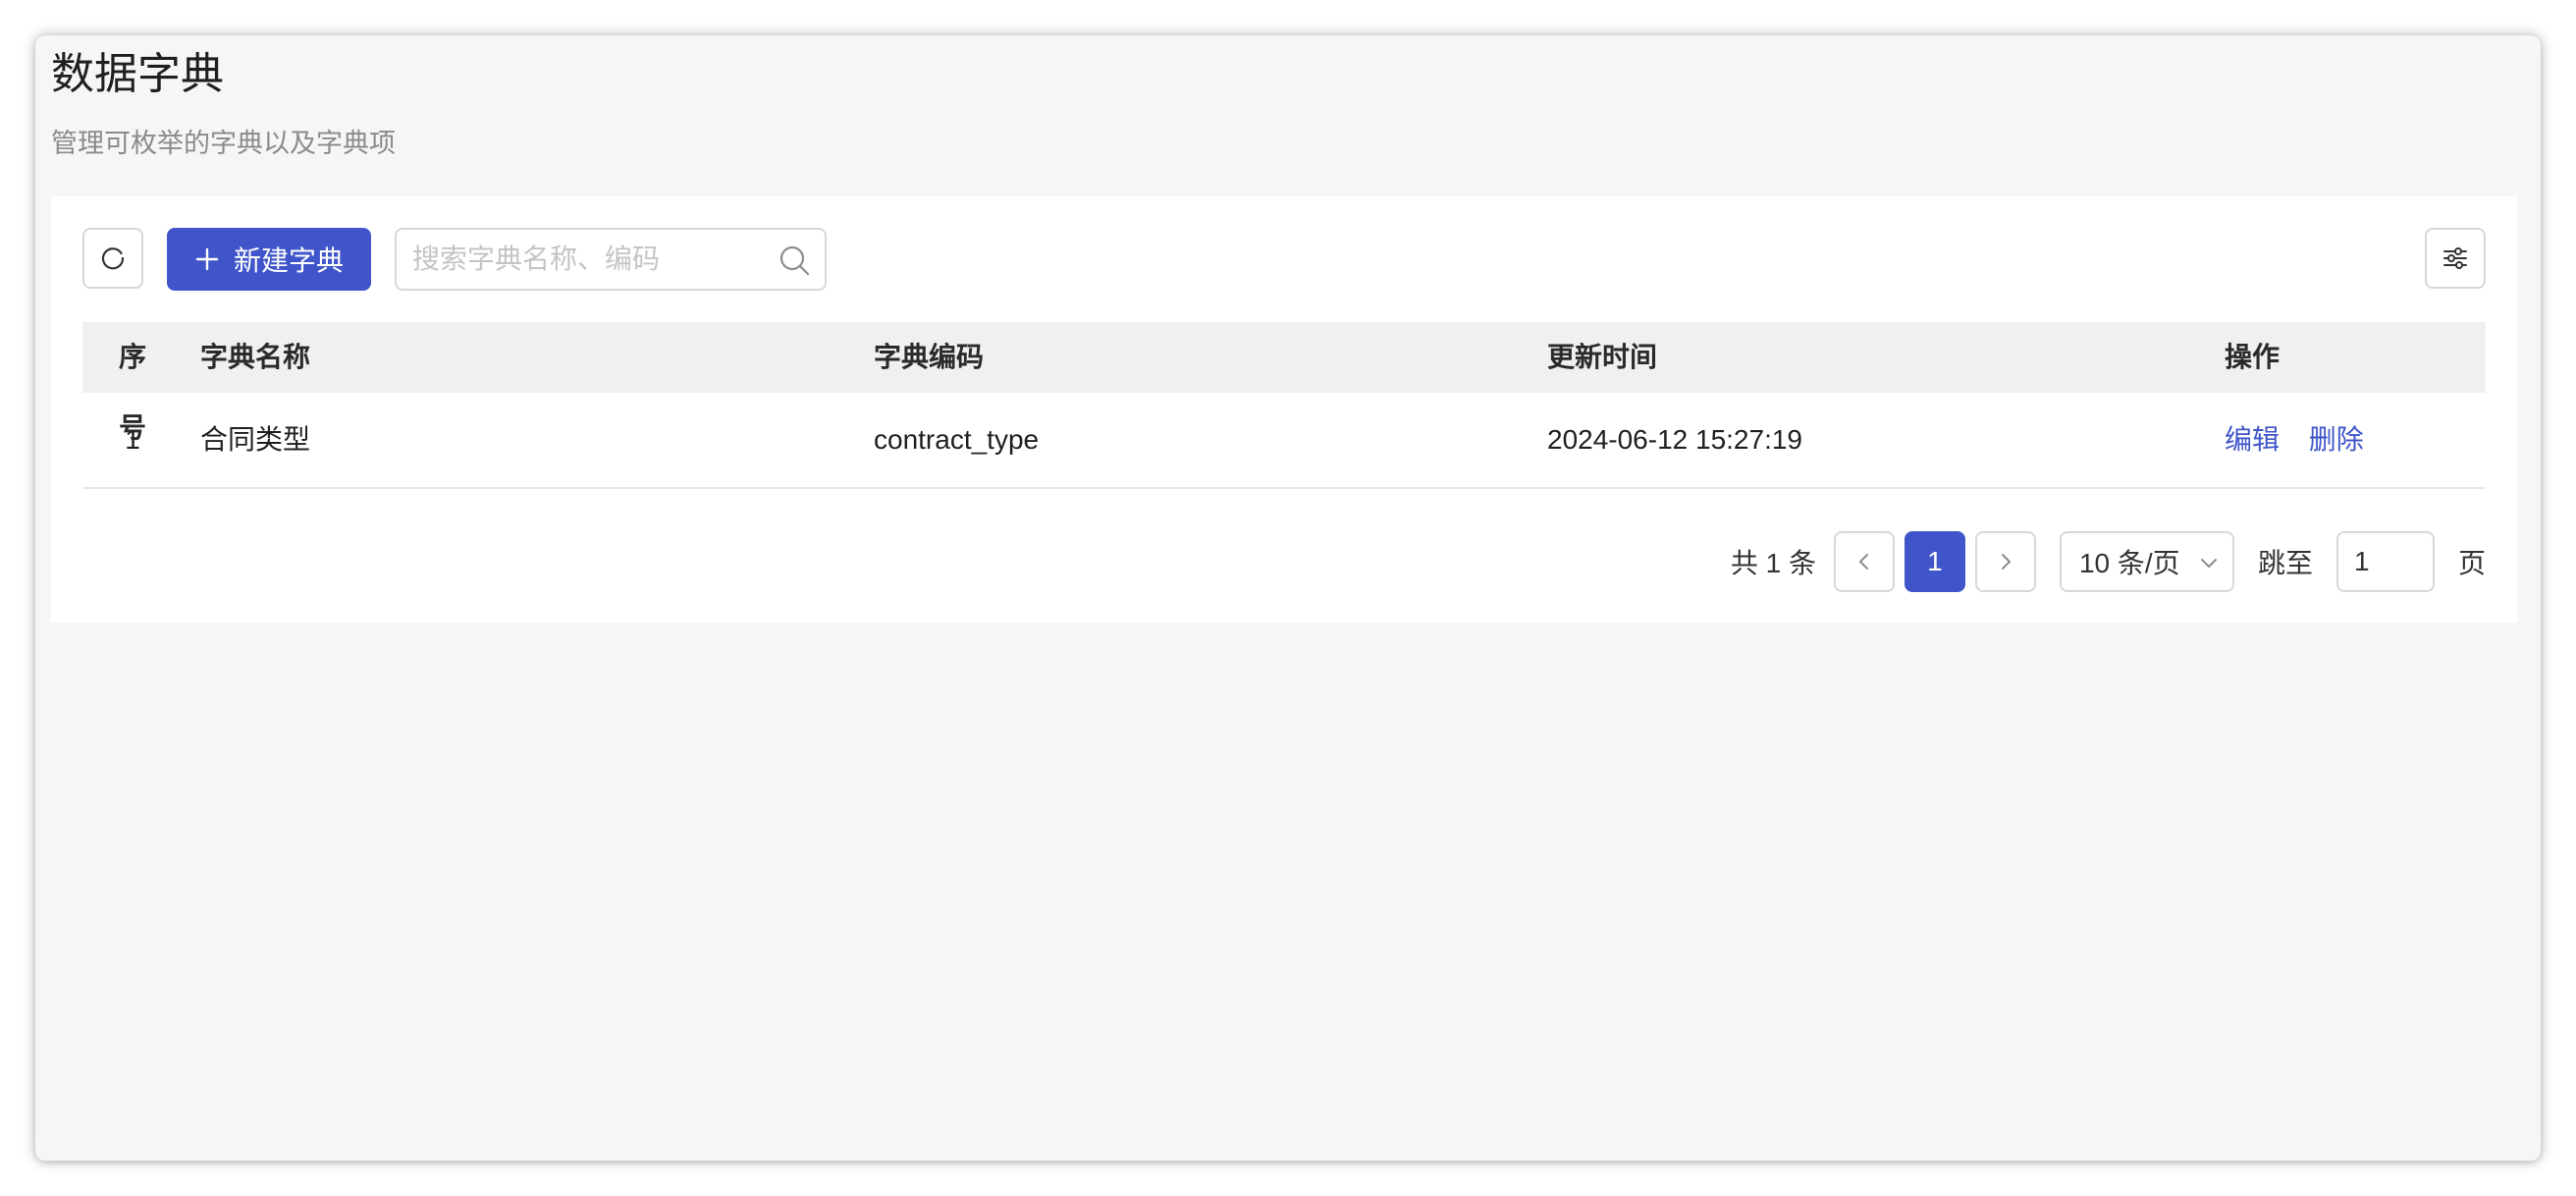  I want to click on page-size-select: 10 条/页, so click(2146, 561).